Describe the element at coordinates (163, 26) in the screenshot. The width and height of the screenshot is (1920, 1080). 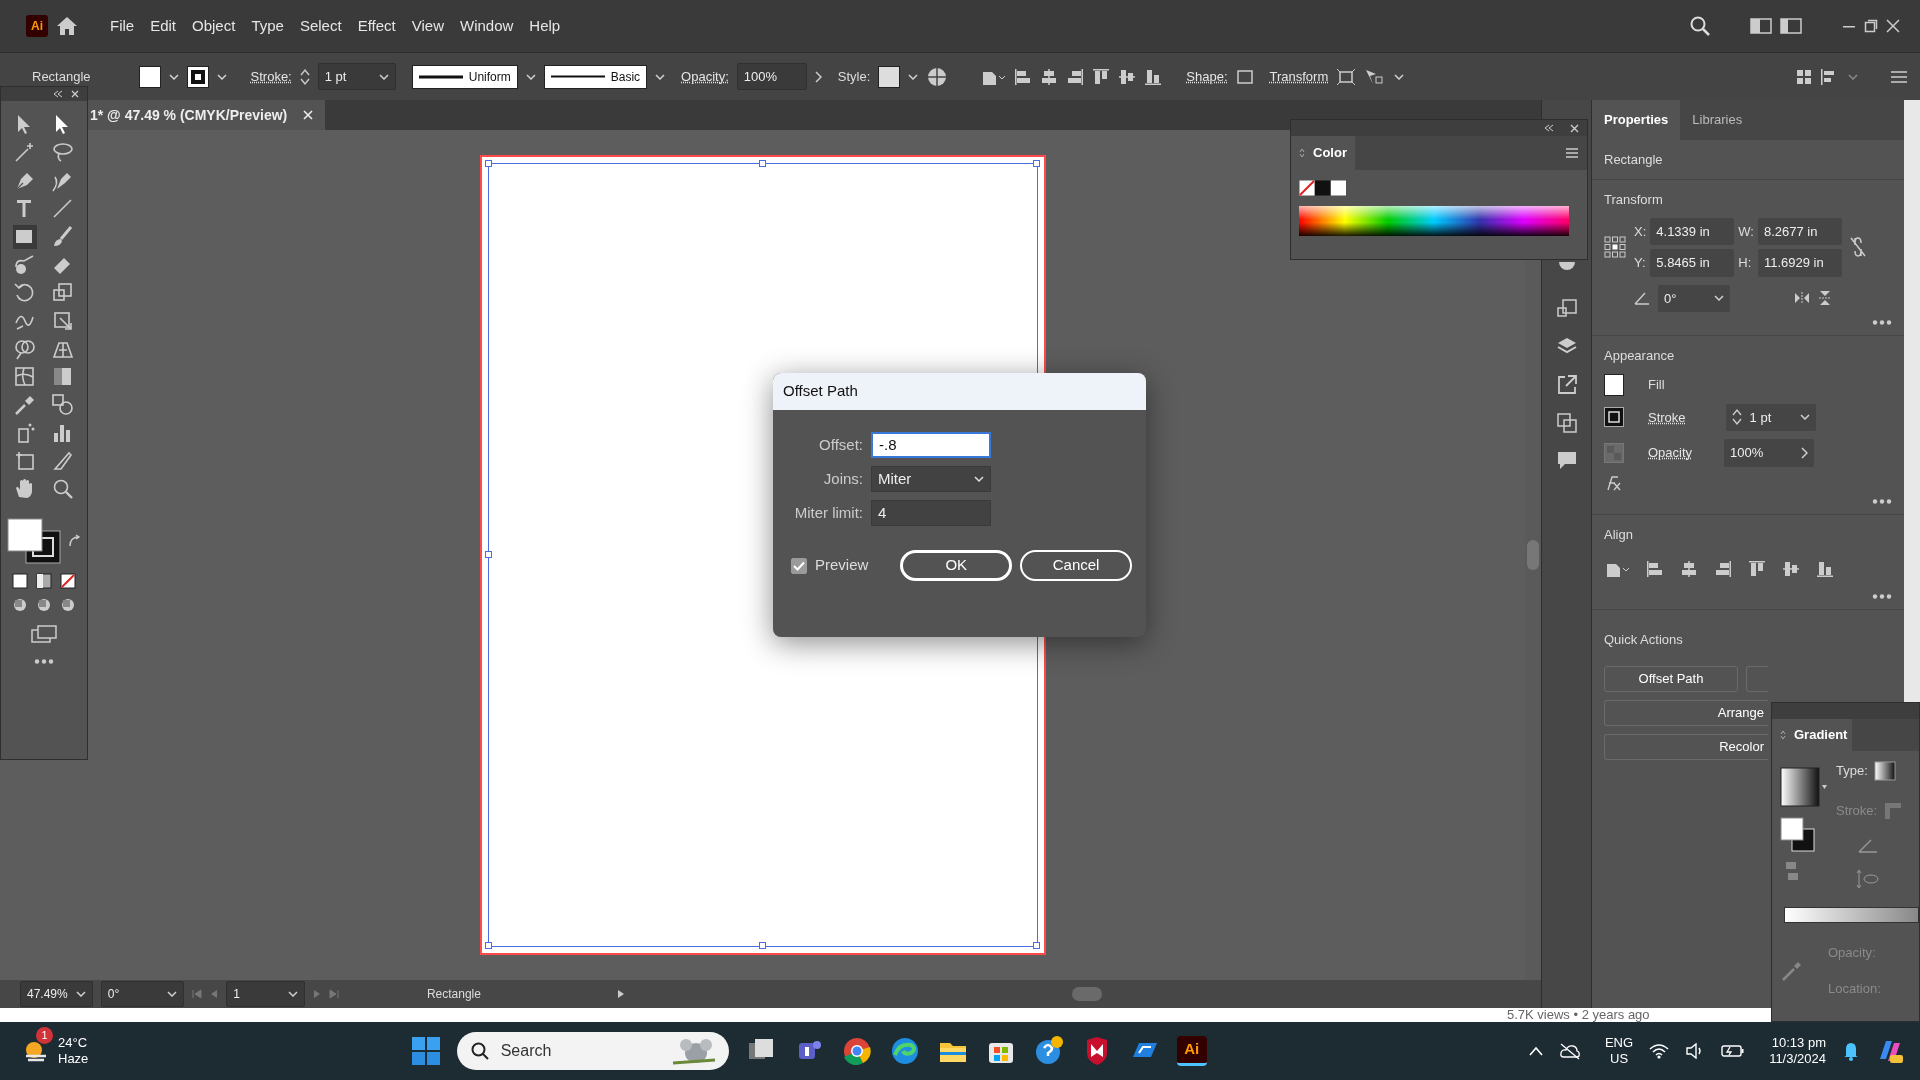
I see `menu-item: Edit` at that location.